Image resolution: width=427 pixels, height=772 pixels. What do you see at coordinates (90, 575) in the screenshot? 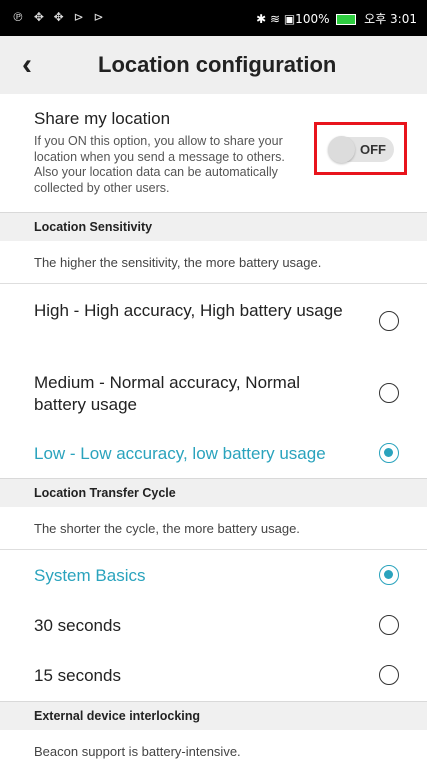
I see `option-label: System Basics` at bounding box center [90, 575].